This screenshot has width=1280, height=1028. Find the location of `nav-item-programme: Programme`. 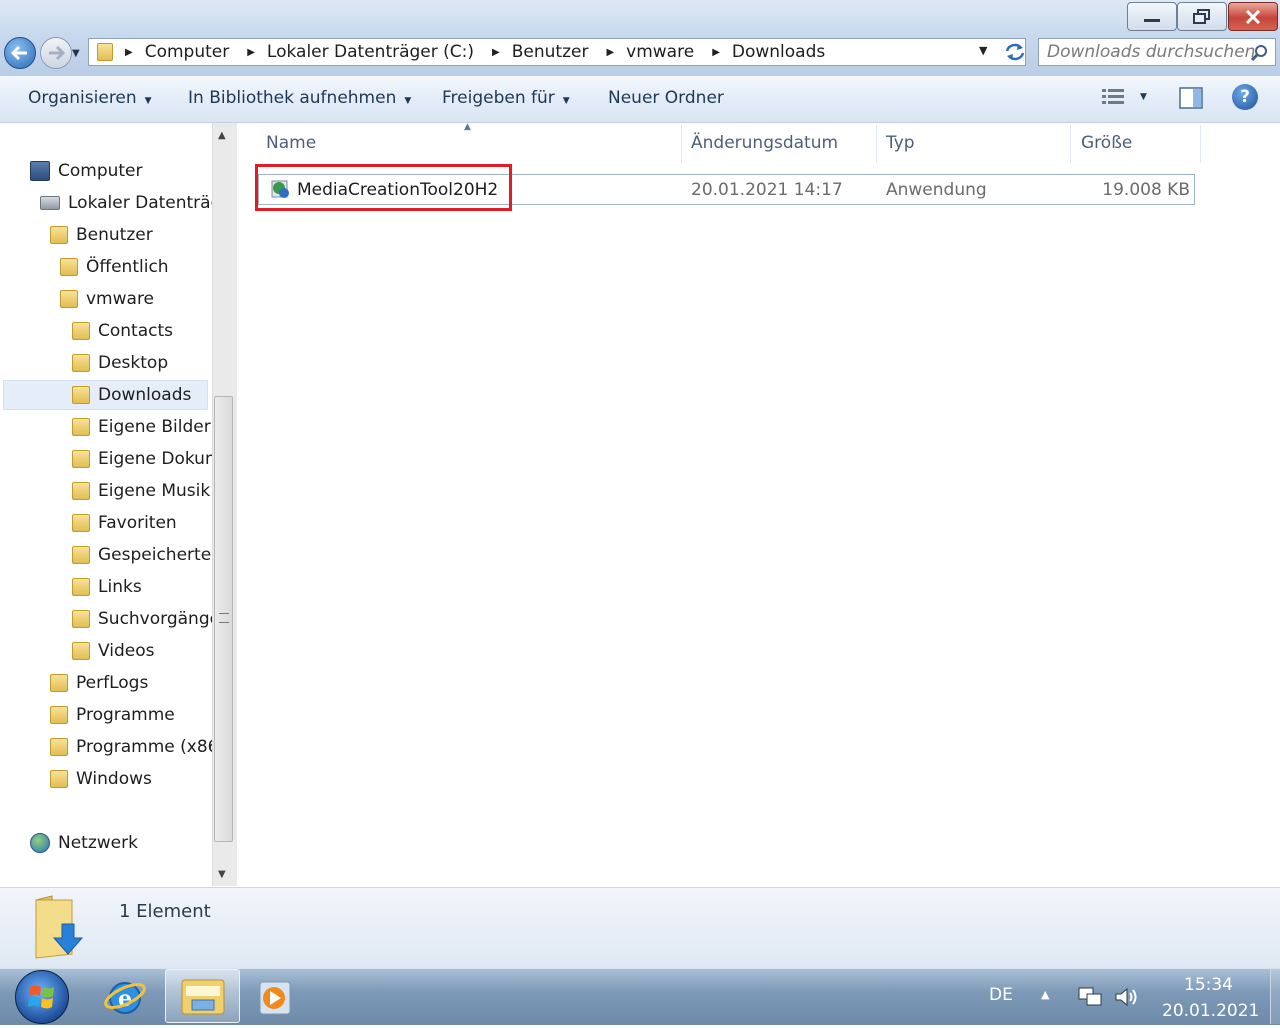

nav-item-programme: Programme is located at coordinates (112, 715).